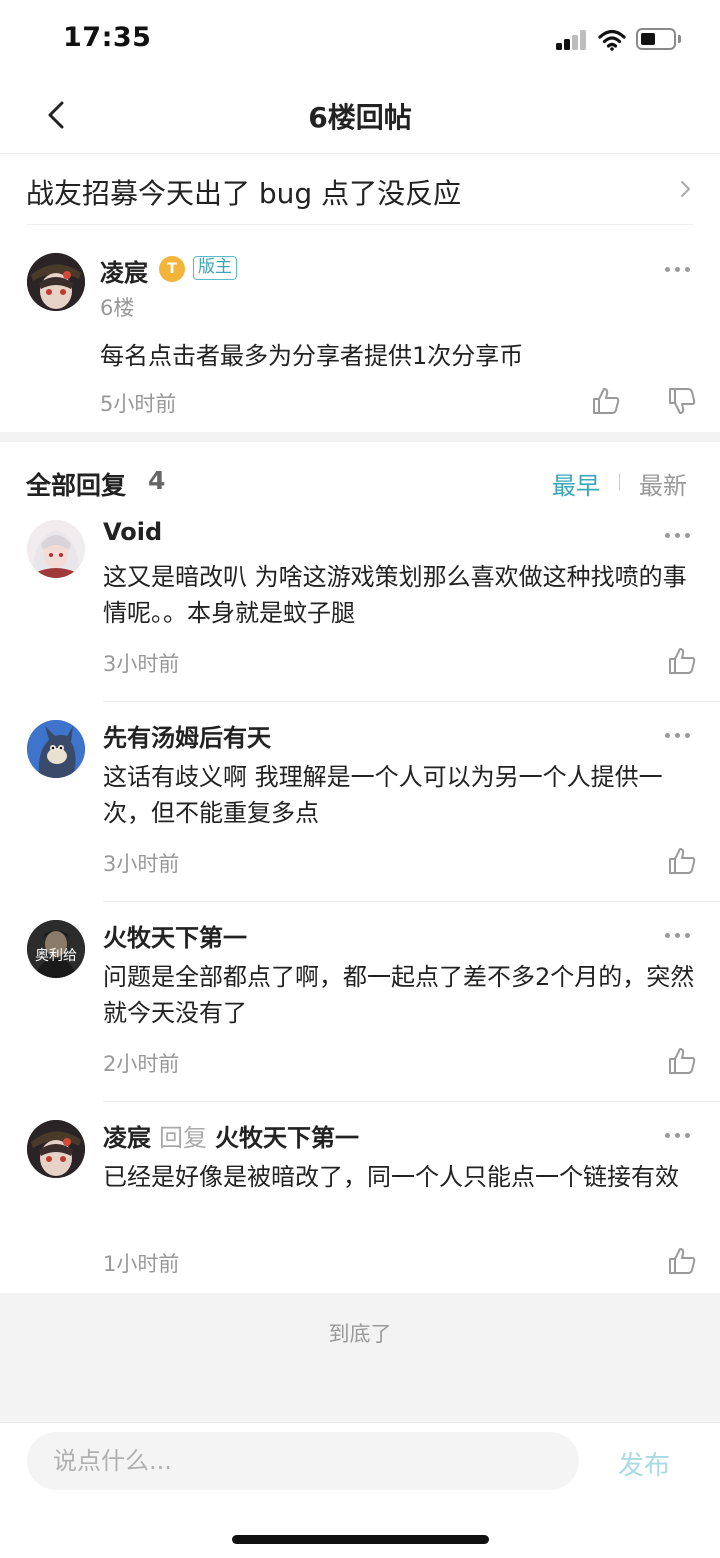 The image size is (720, 1558). Describe the element at coordinates (612, 40) in the screenshot. I see `wifi-icon` at that location.